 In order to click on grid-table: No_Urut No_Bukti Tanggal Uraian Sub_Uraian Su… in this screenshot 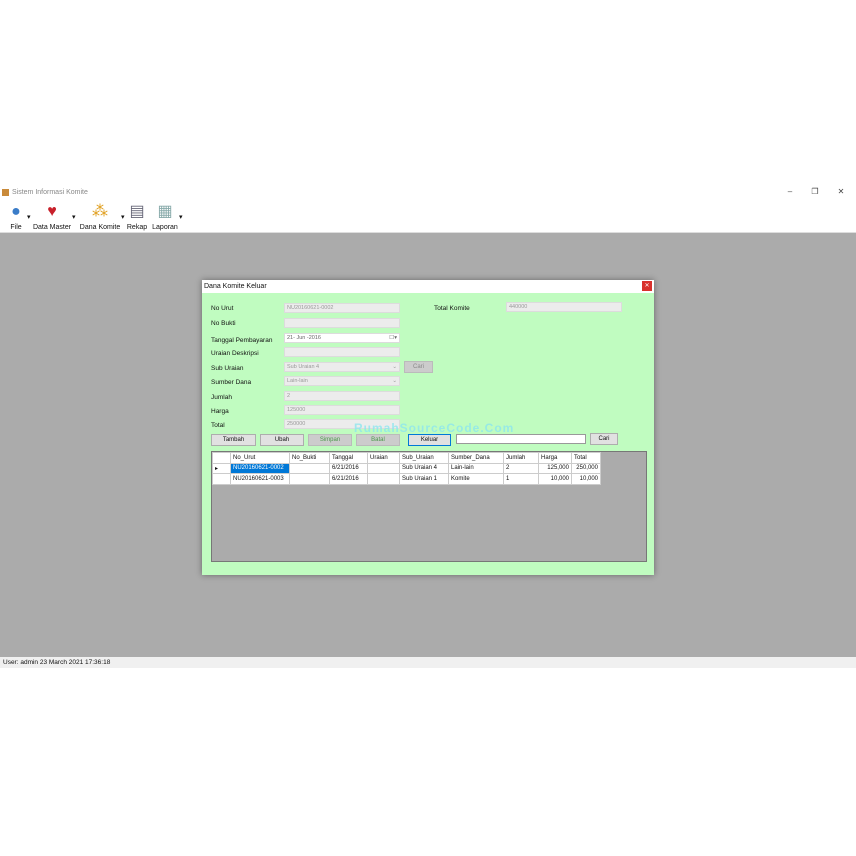, I will do `click(406, 468)`.